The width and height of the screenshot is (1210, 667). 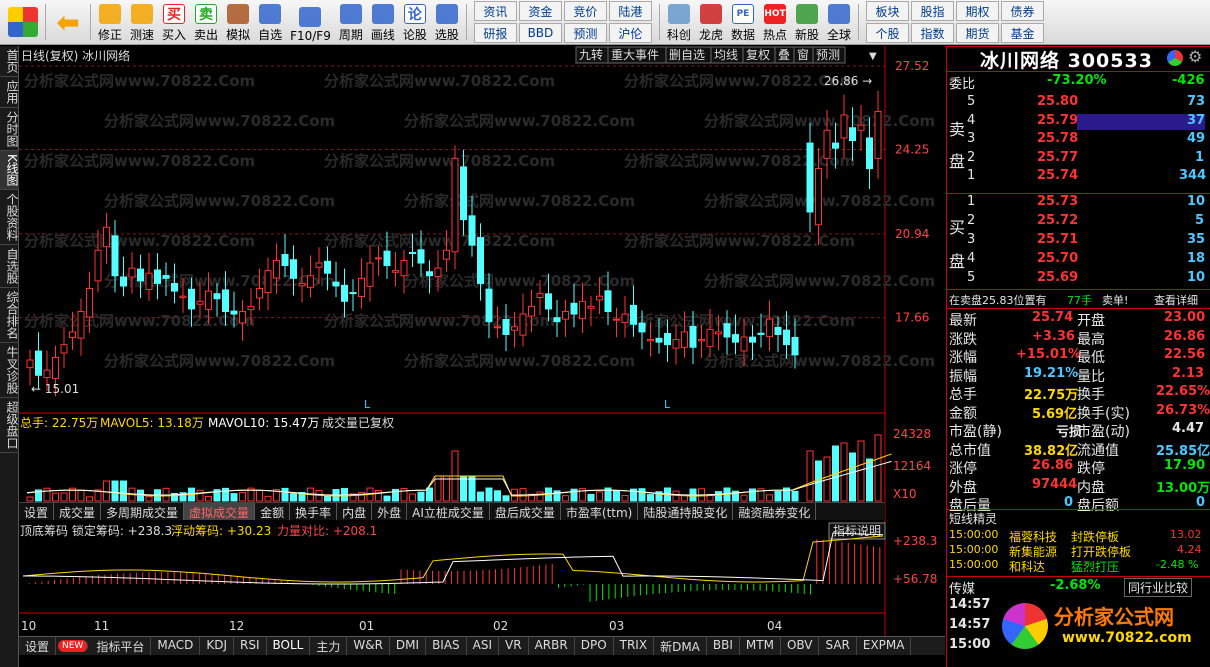 I want to click on bottom-tab: ARBR, so click(x=552, y=646).